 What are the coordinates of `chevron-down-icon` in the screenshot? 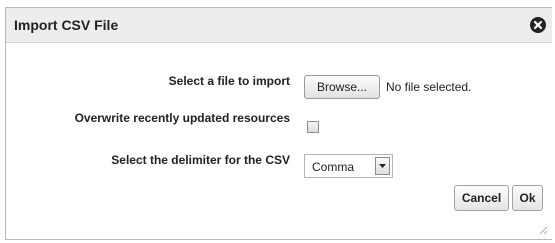 It's located at (382, 166).